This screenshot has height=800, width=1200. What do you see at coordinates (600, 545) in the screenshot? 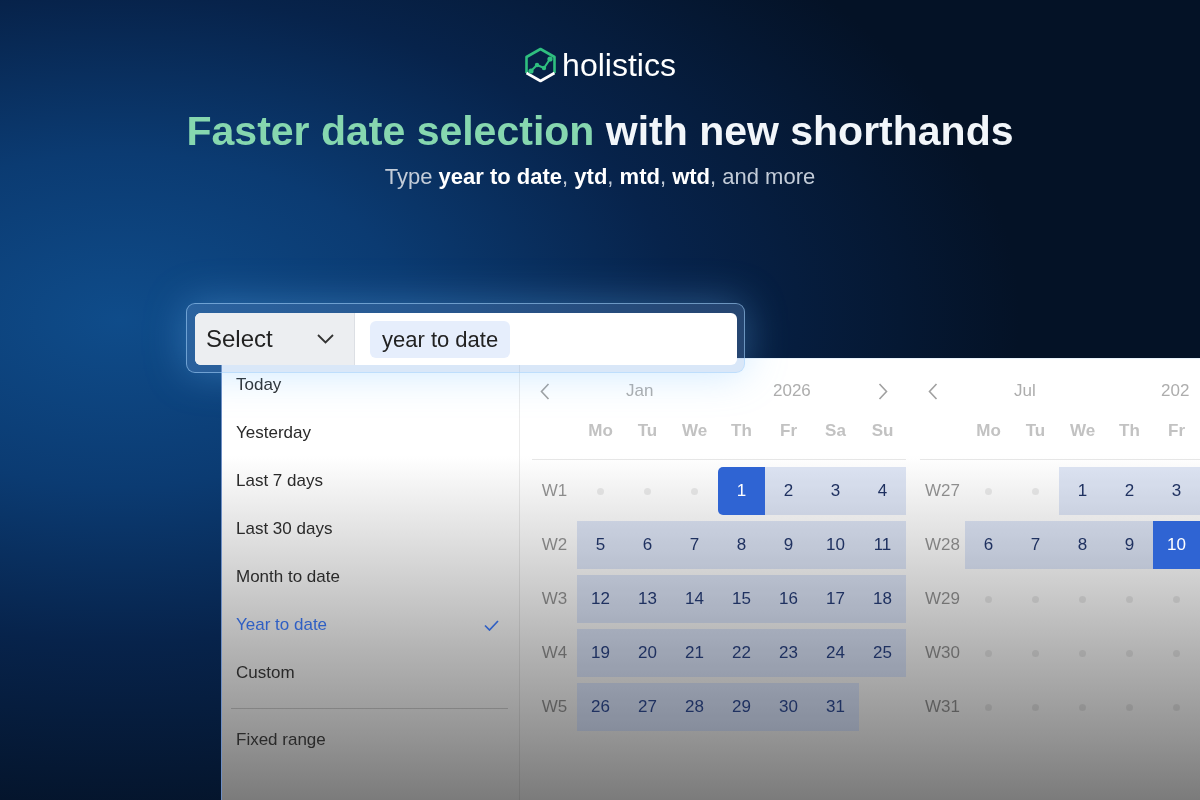
I see `day-cell: 5` at bounding box center [600, 545].